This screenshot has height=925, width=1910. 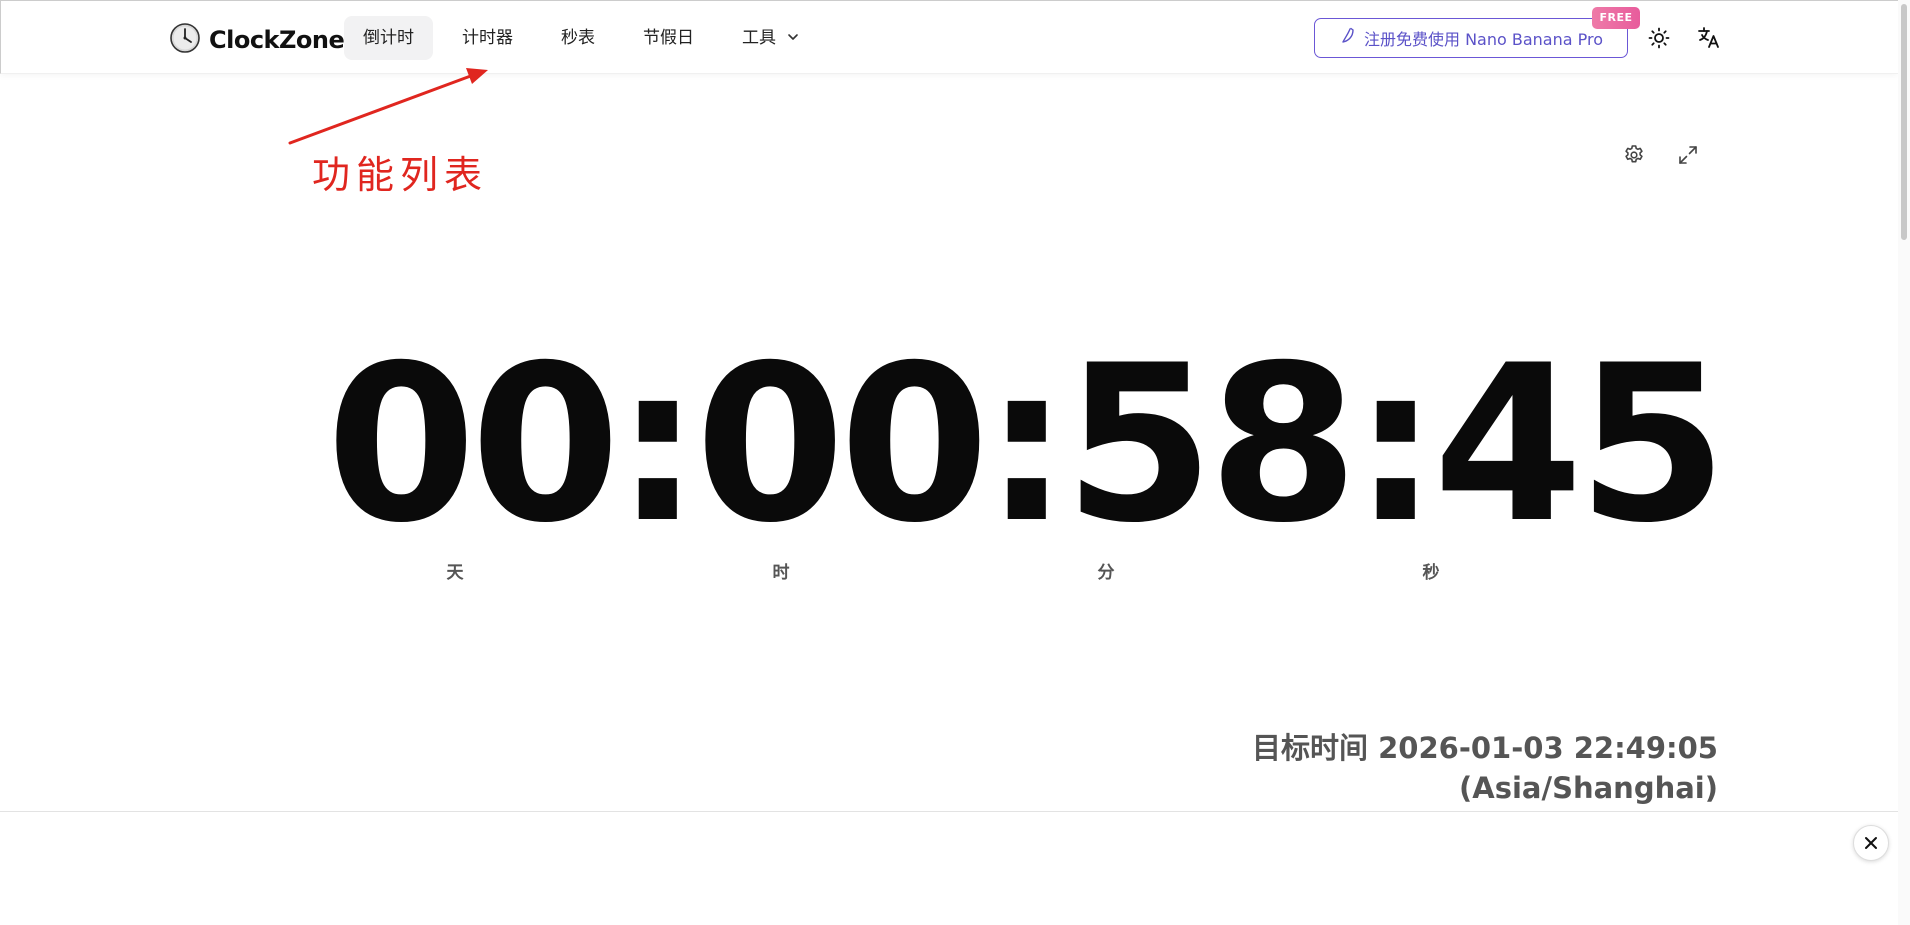 I want to click on translate-icon, so click(x=1709, y=38).